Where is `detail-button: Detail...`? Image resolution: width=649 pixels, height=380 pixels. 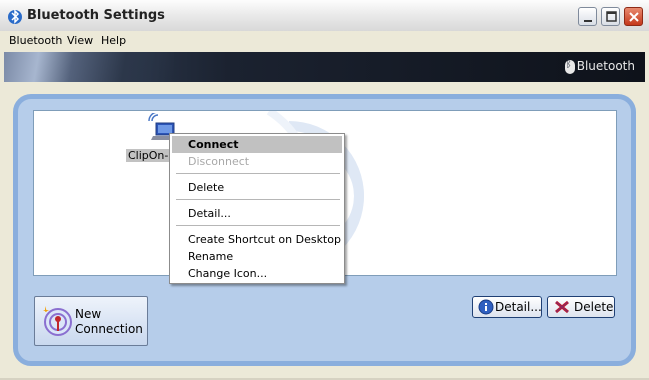
detail-button: Detail... is located at coordinates (507, 307).